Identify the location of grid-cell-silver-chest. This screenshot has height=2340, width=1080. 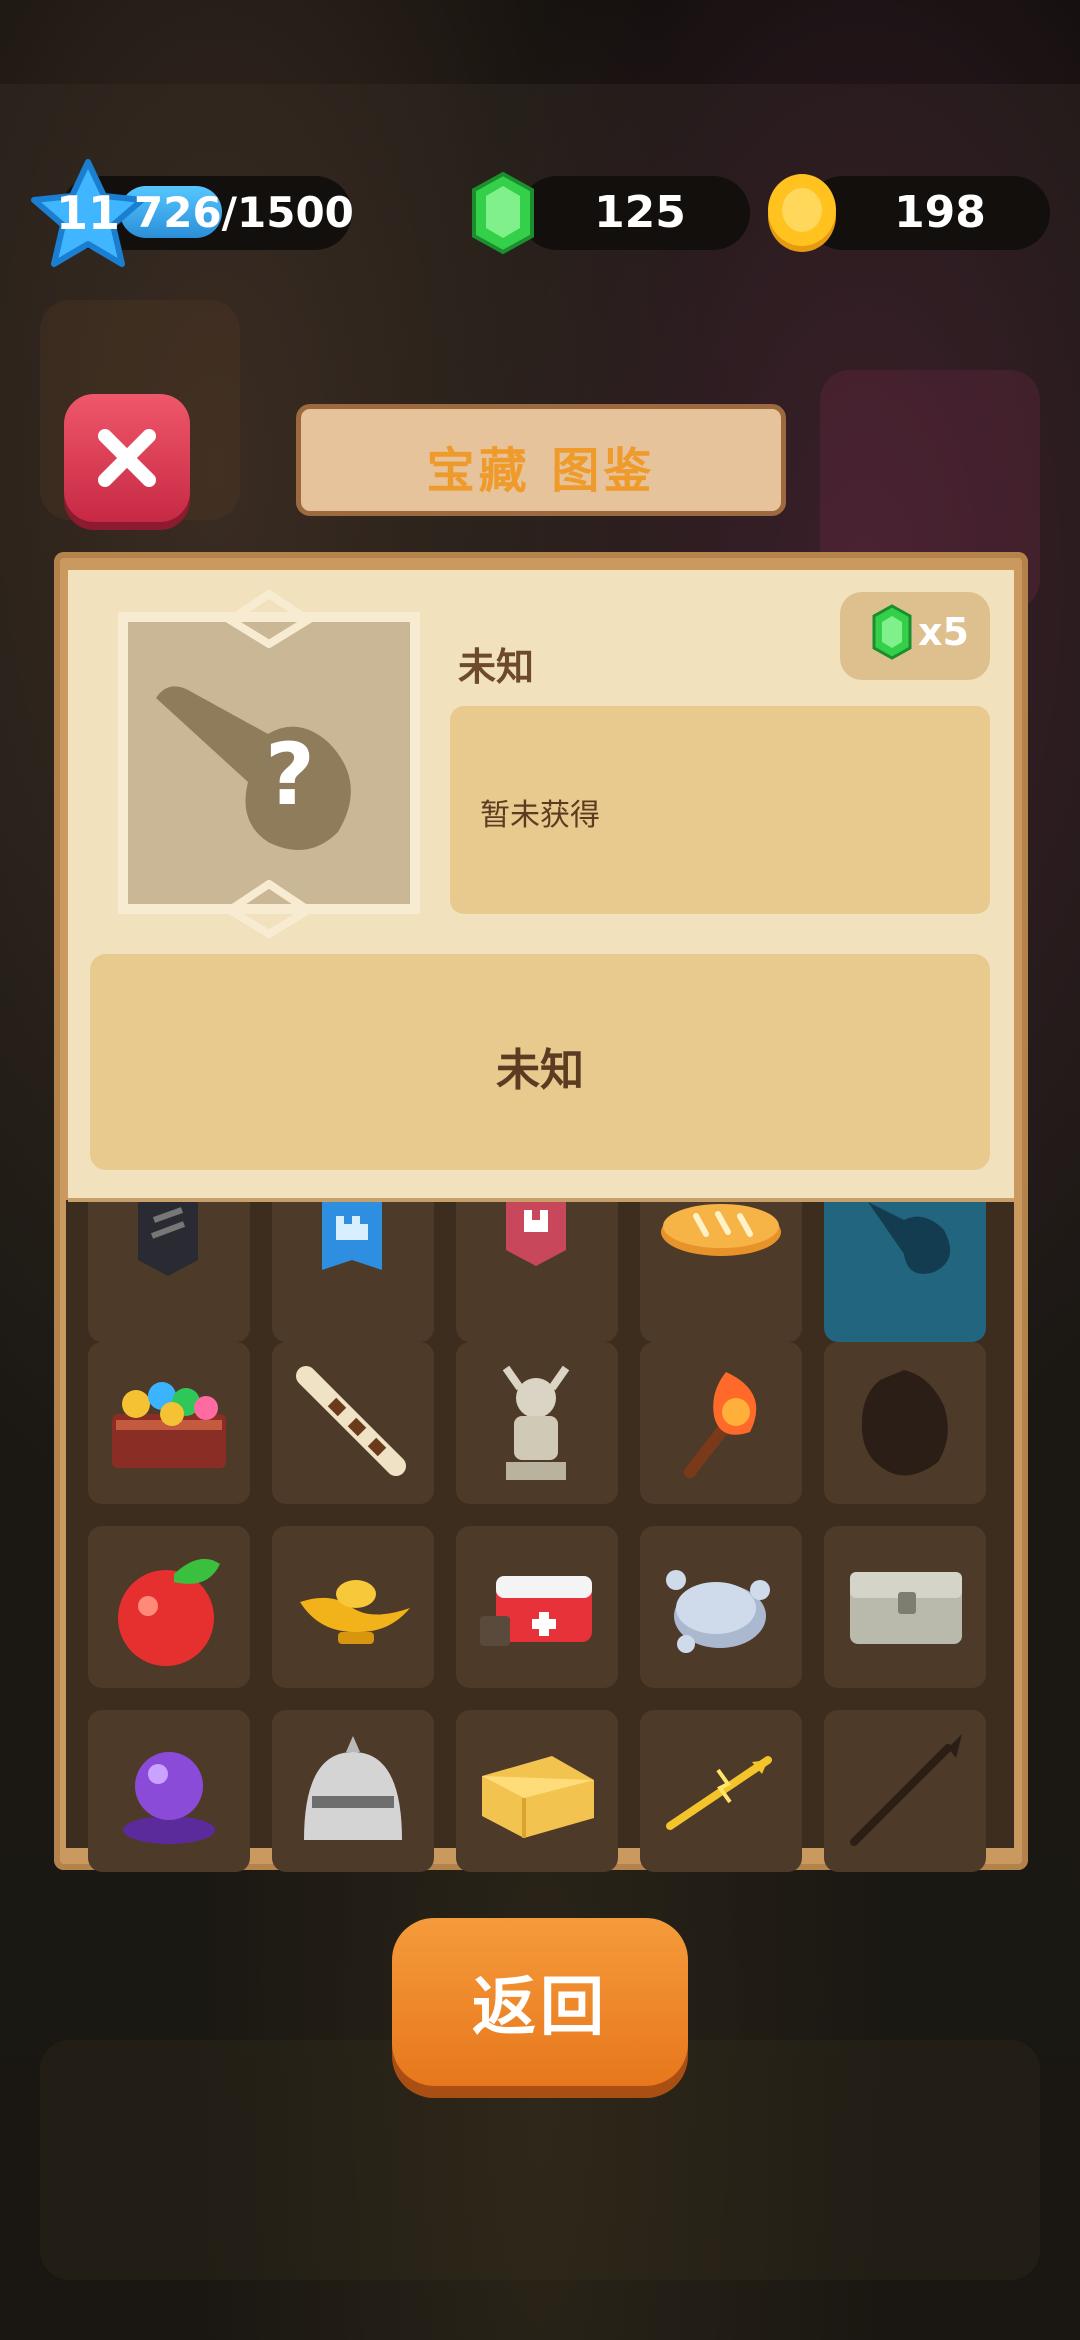
(905, 1607).